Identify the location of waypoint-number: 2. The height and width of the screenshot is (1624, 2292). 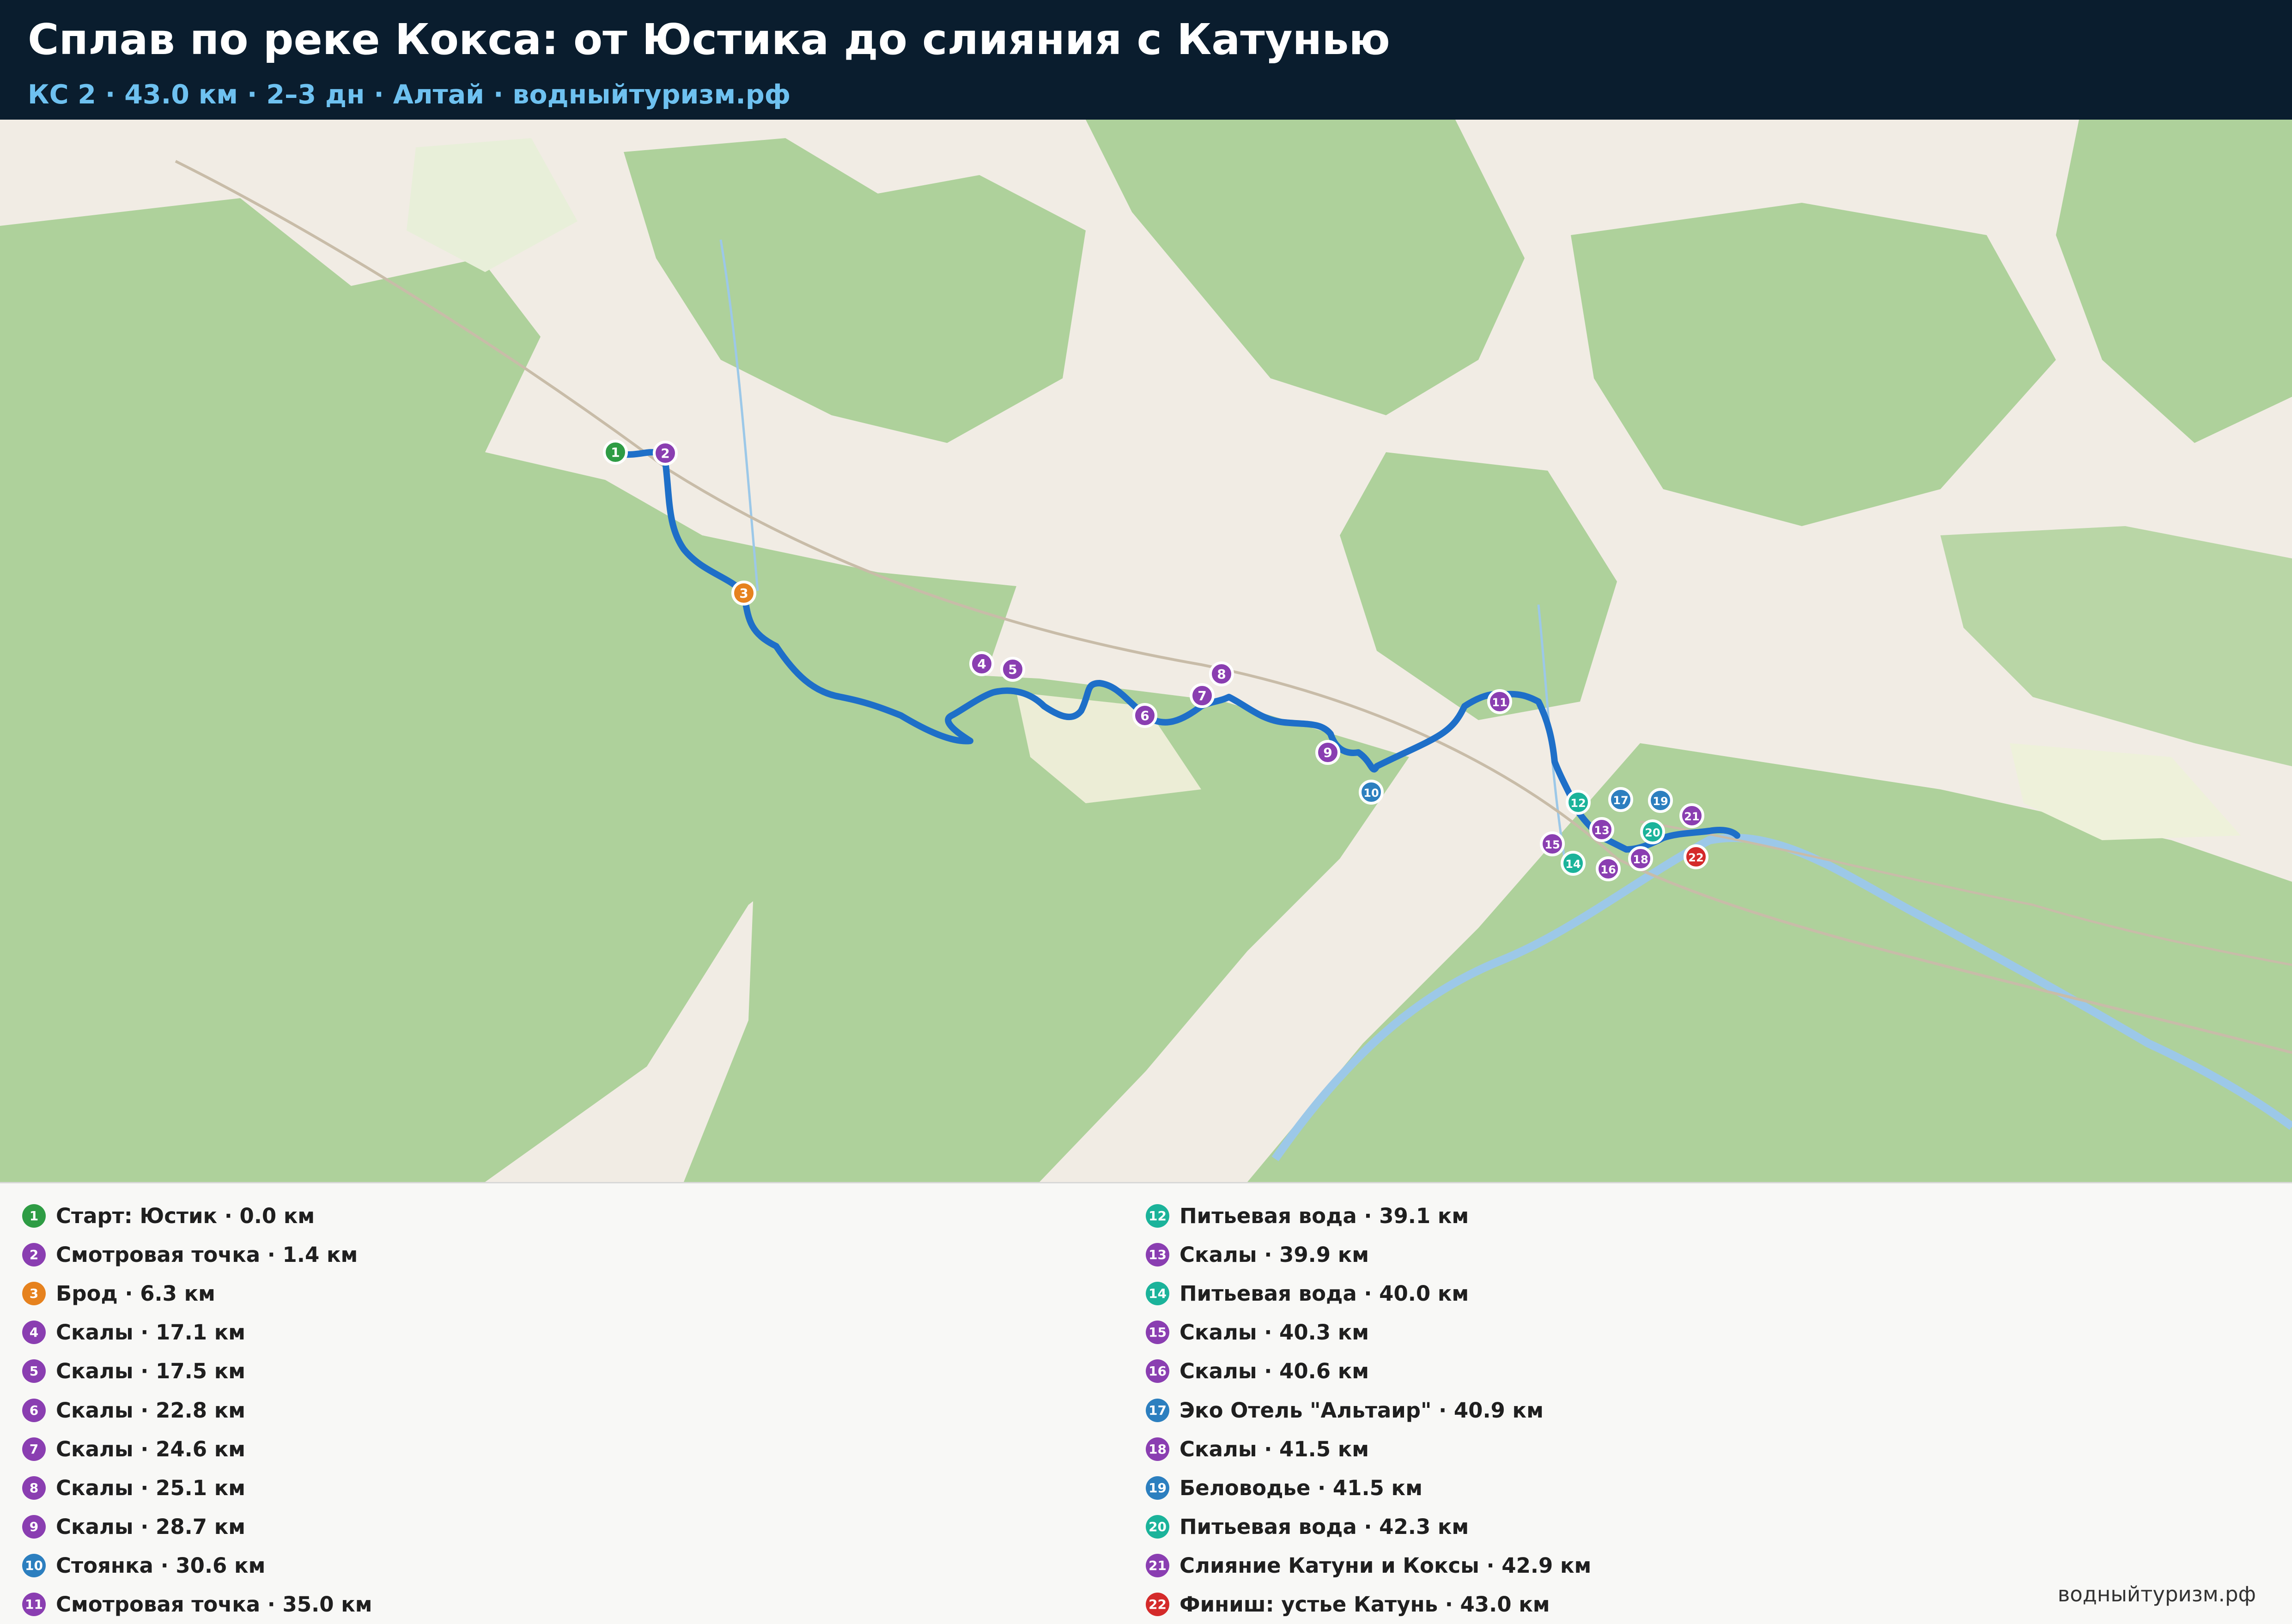
(665, 453).